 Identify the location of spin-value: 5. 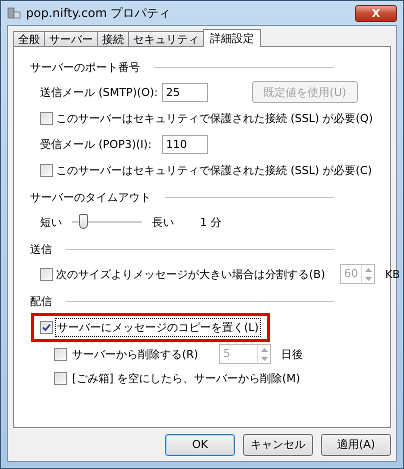
(227, 354).